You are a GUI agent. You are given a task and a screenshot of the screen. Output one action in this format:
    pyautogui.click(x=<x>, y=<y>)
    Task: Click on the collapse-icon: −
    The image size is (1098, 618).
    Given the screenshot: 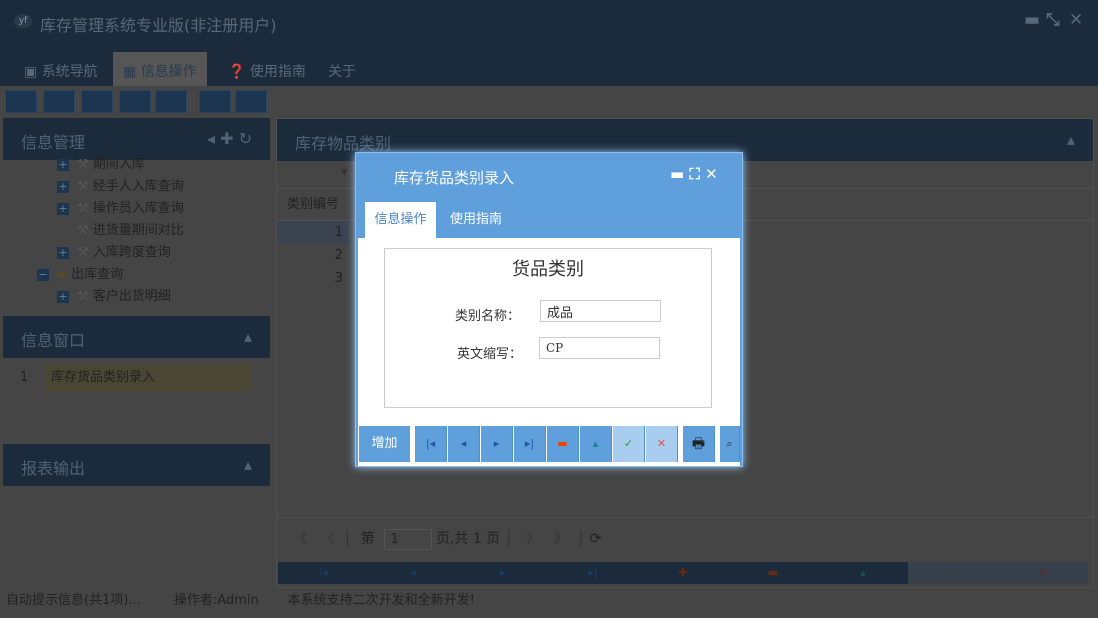 What is the action you would take?
    pyautogui.click(x=43, y=274)
    